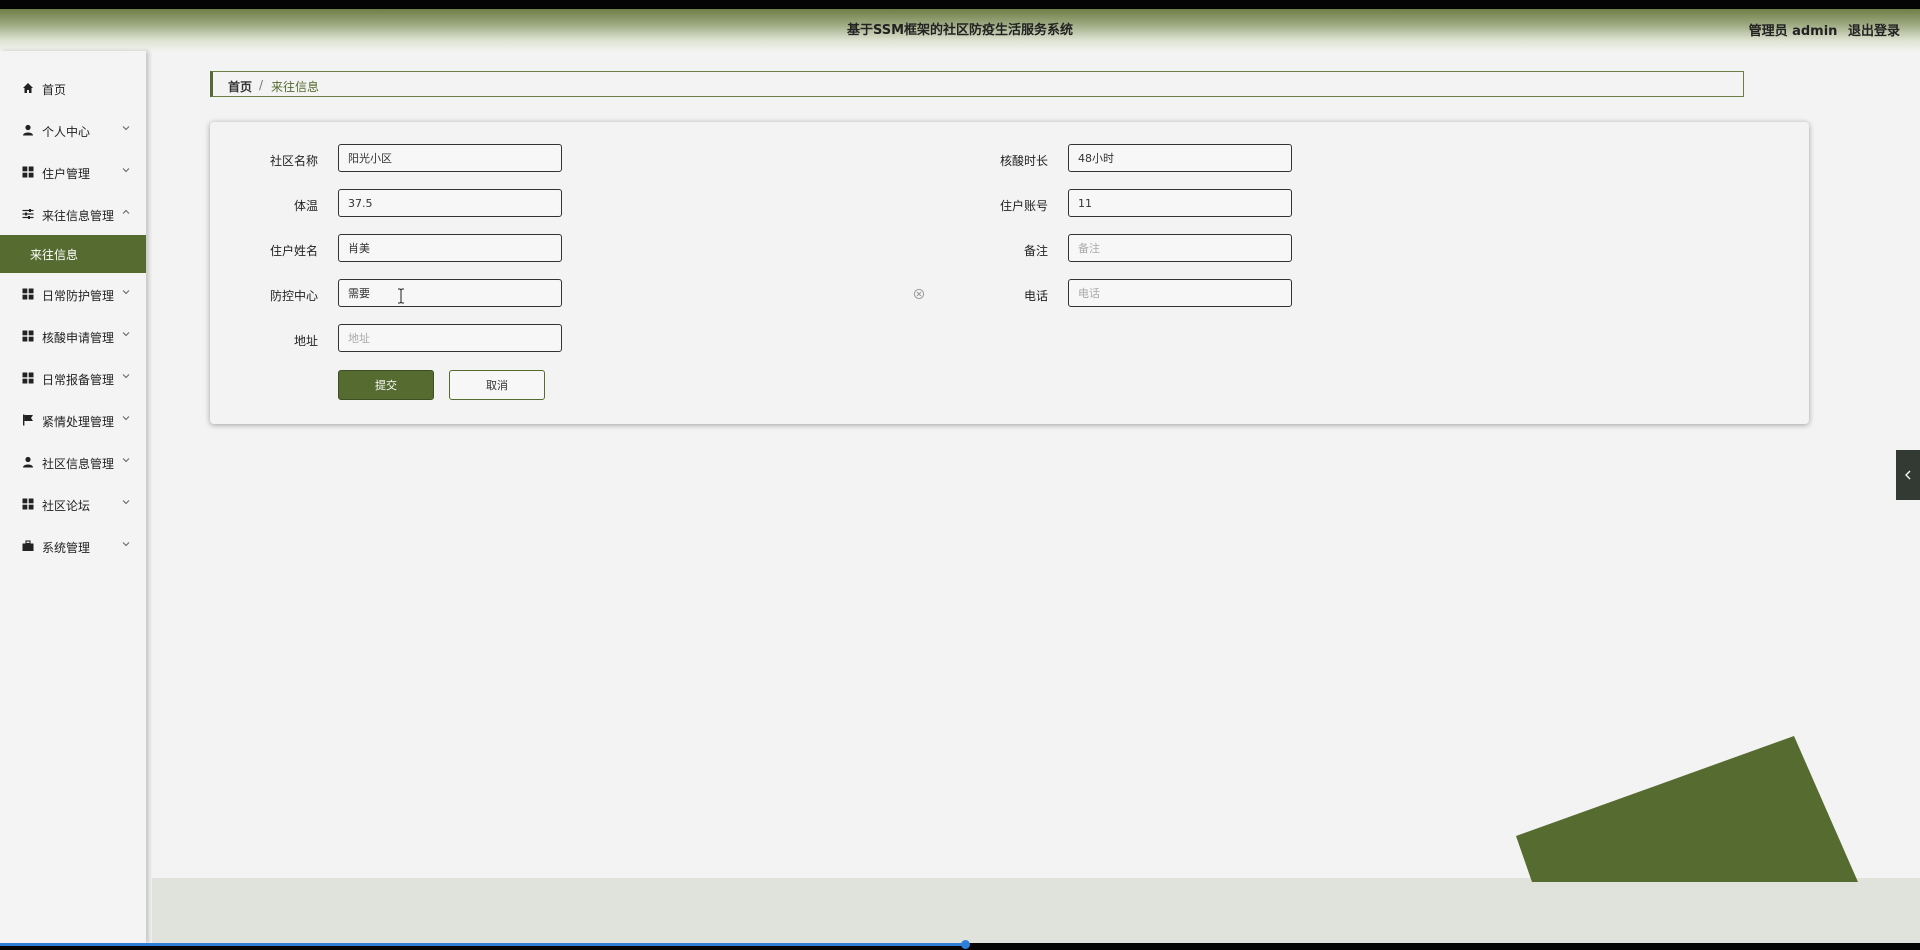  I want to click on chevron-left-icon, so click(1908, 475).